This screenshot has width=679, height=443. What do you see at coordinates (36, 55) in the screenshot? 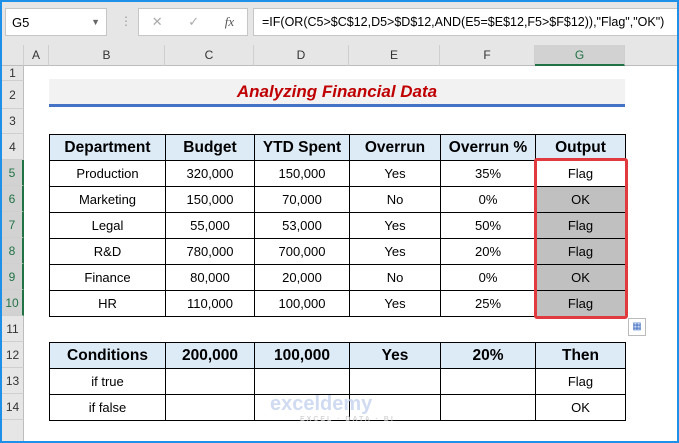
I see `column-header-a: A` at bounding box center [36, 55].